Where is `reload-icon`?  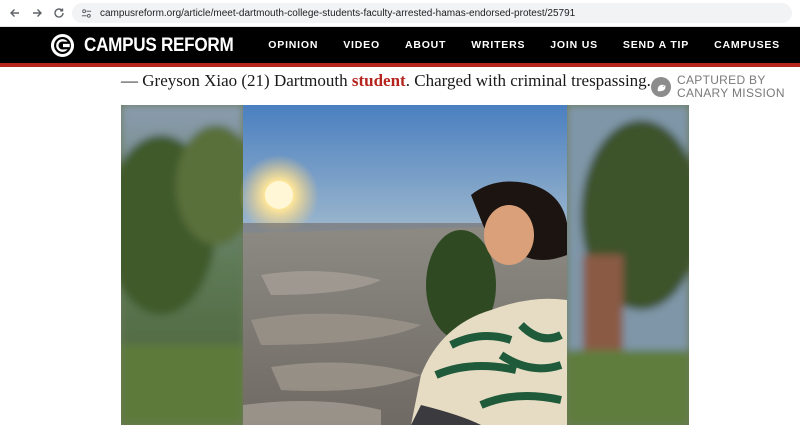 reload-icon is located at coordinates (59, 13).